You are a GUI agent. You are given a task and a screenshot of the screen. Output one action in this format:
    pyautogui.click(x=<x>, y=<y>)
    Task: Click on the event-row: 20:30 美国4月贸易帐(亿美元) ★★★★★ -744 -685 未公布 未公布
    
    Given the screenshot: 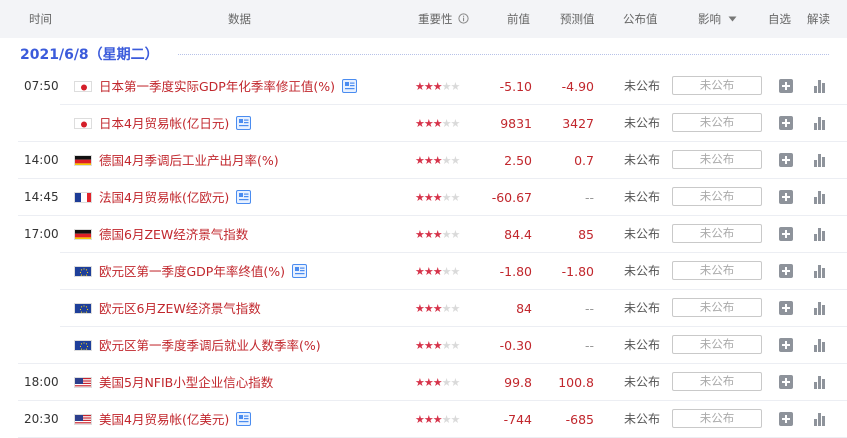 What is the action you would take?
    pyautogui.click(x=423, y=419)
    